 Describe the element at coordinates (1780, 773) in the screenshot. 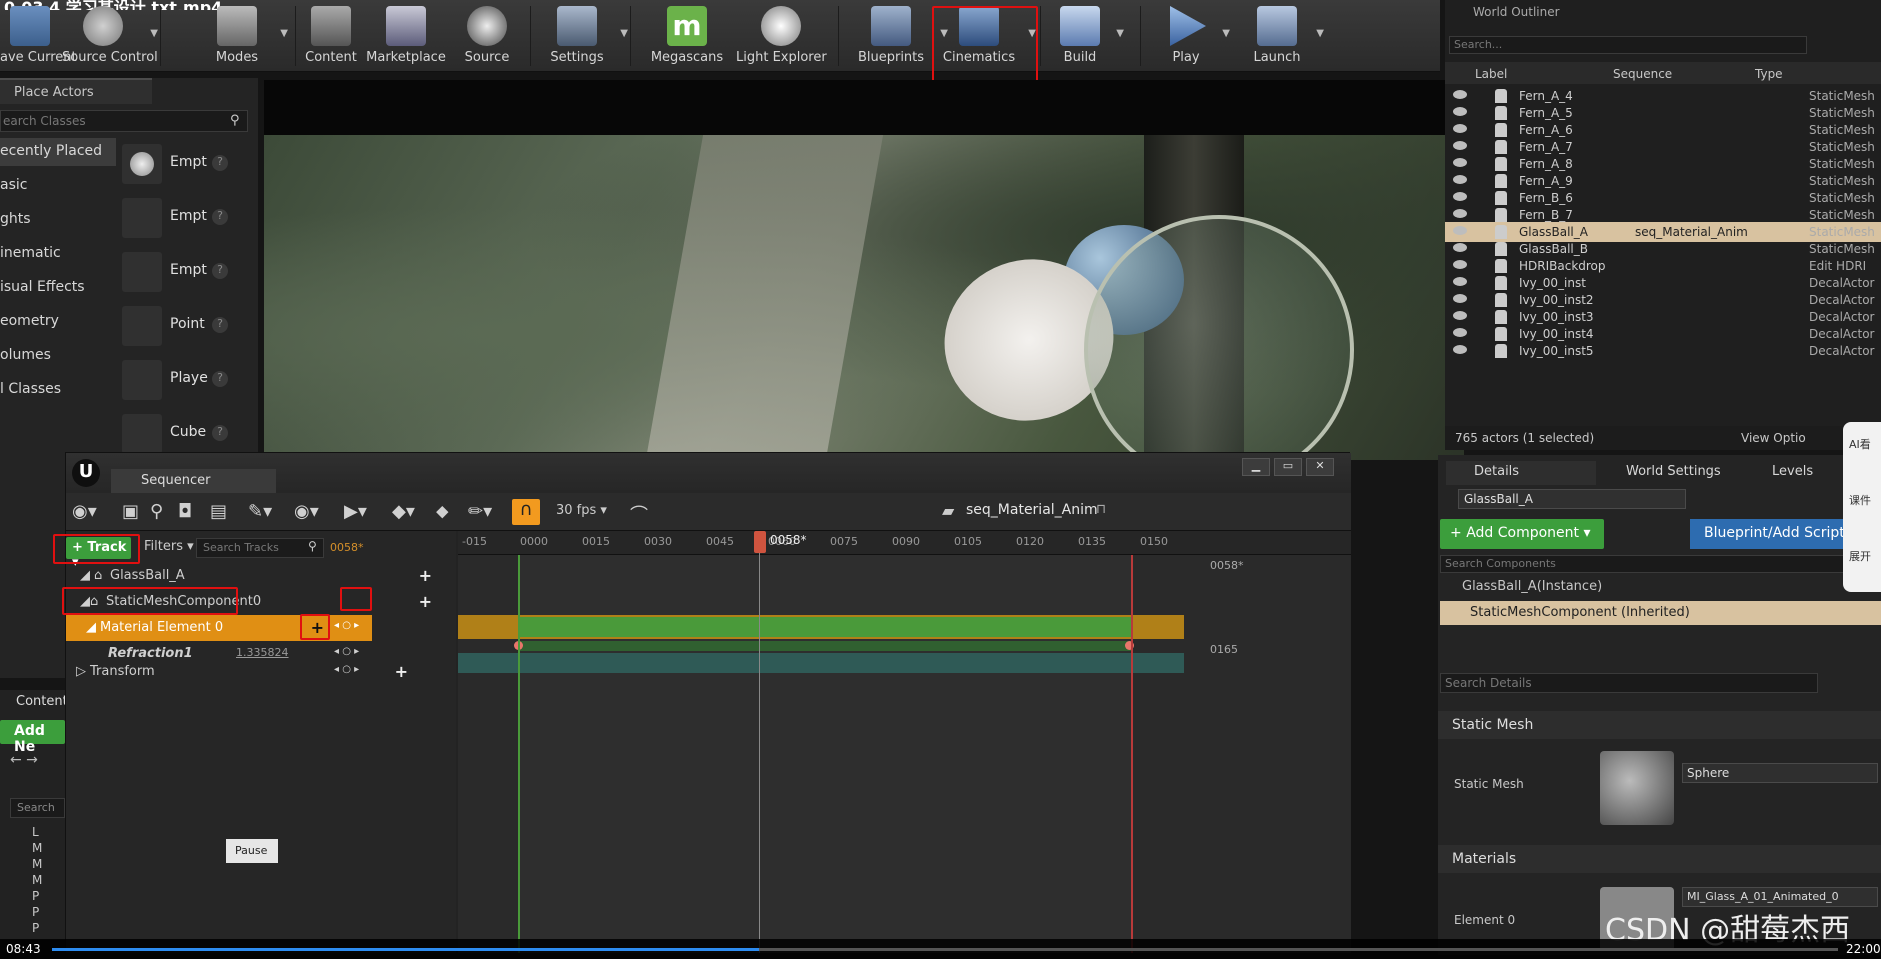

I see `static-mesh-picker: Sphere` at that location.